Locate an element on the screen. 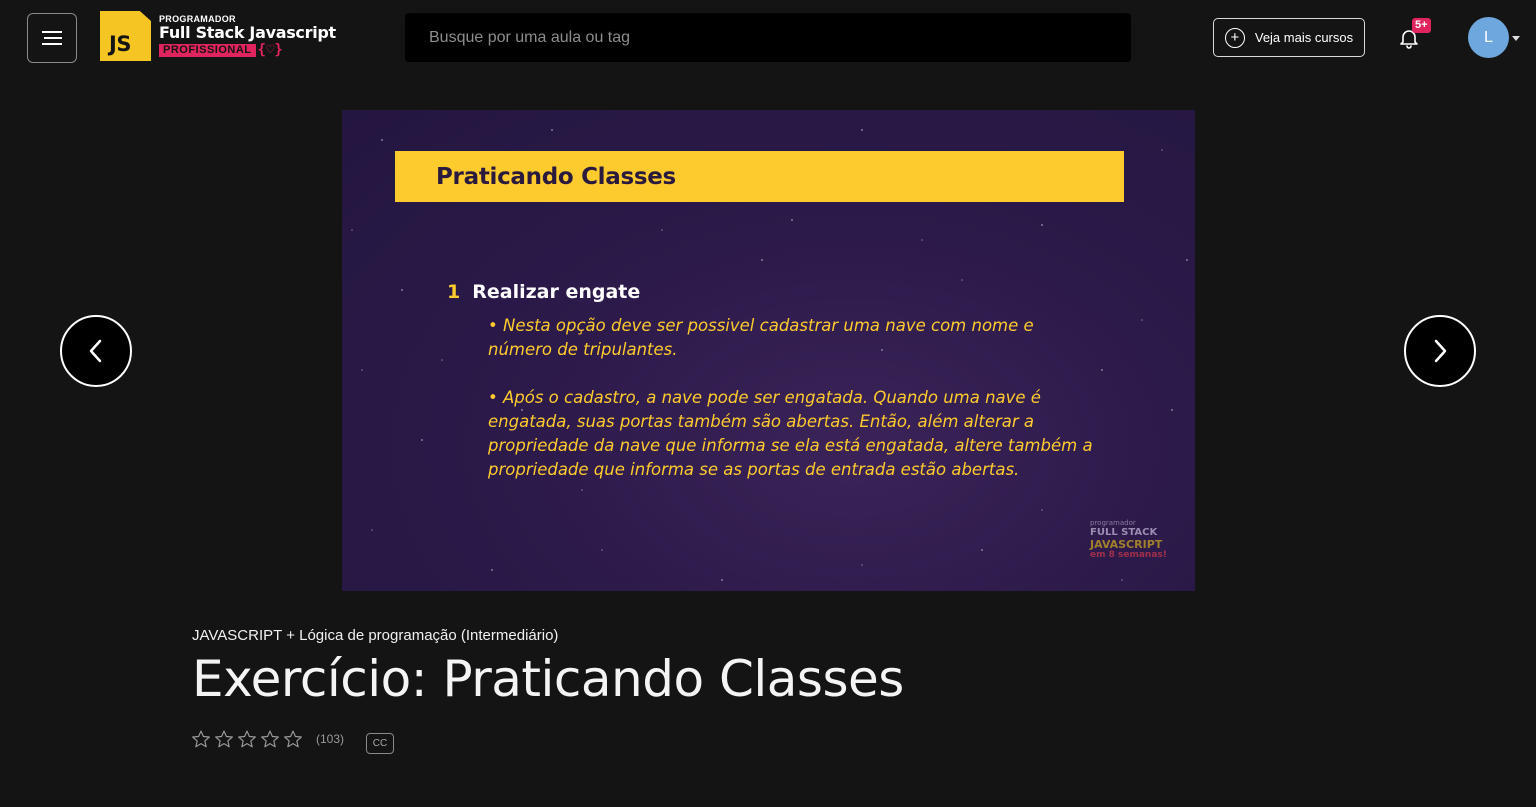  watermark-kicker: programador is located at coordinates (1113, 523).